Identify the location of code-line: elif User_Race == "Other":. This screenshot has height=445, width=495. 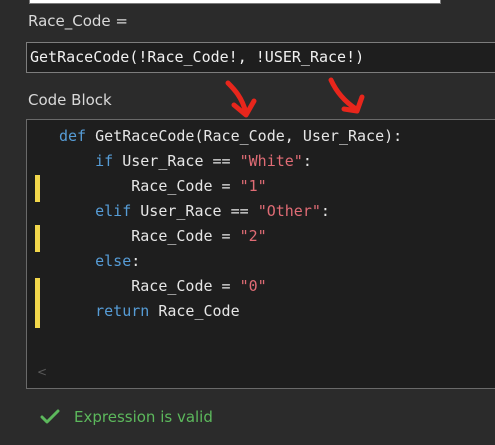
(194, 211).